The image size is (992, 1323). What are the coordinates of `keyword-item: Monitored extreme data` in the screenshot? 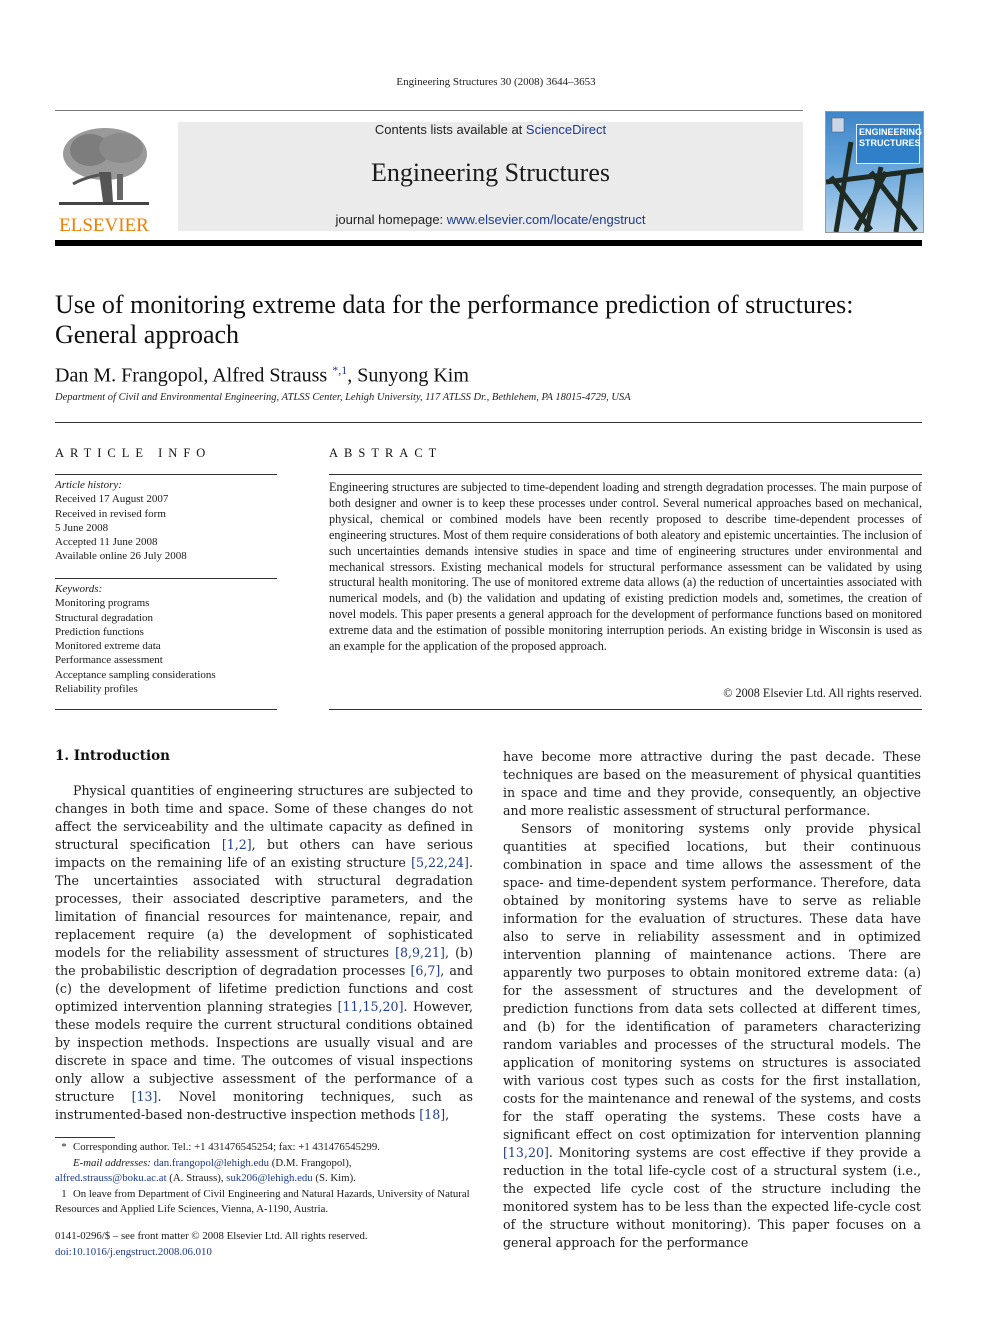 It's located at (108, 646).